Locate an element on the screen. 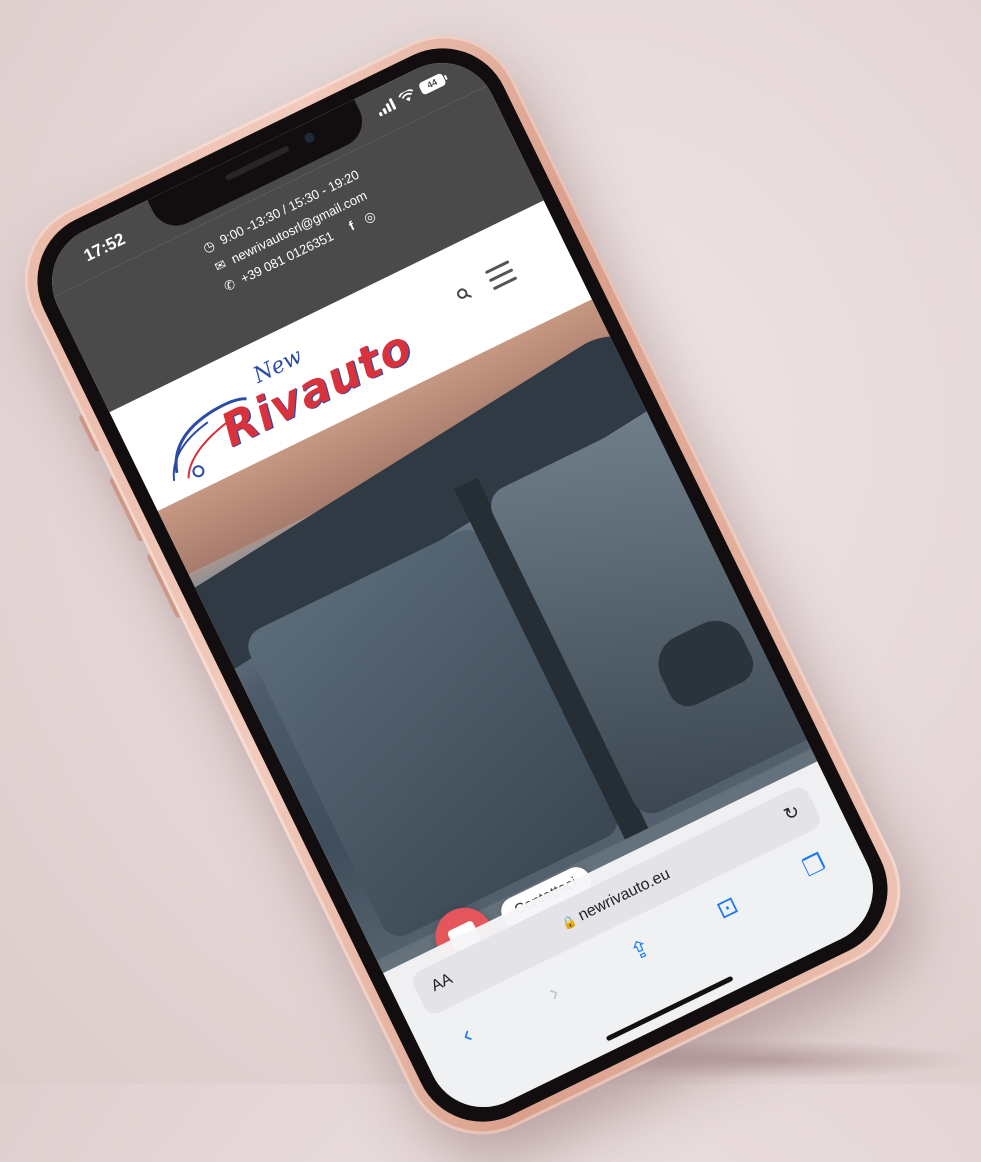 This screenshot has width=981, height=1162. phone-icon: ✆ is located at coordinates (229, 285).